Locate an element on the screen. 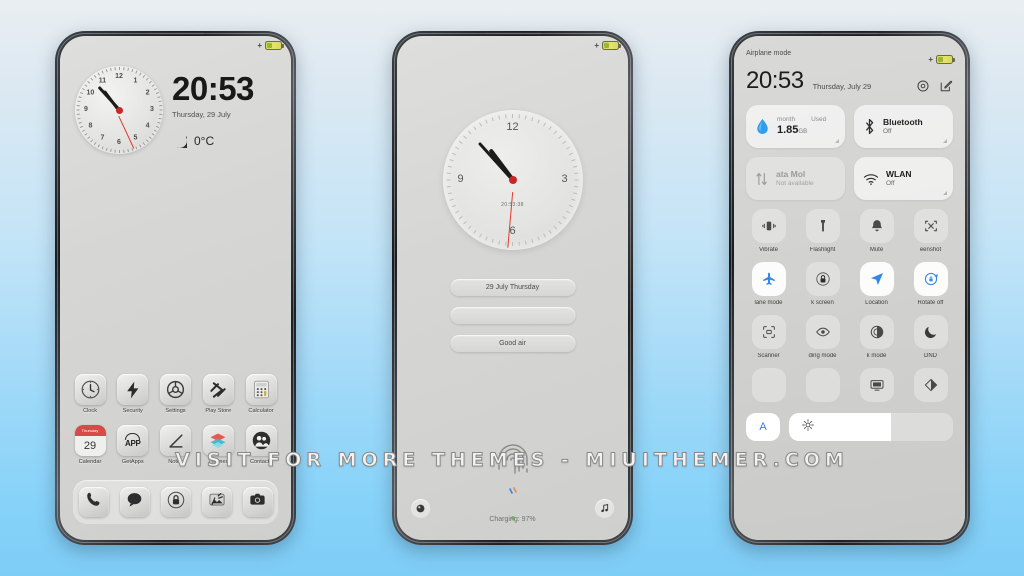 The width and height of the screenshot is (1024, 576). clock-info-block: 20:53 Thursday, 29 July 0°C is located at coordinates (213, 110).